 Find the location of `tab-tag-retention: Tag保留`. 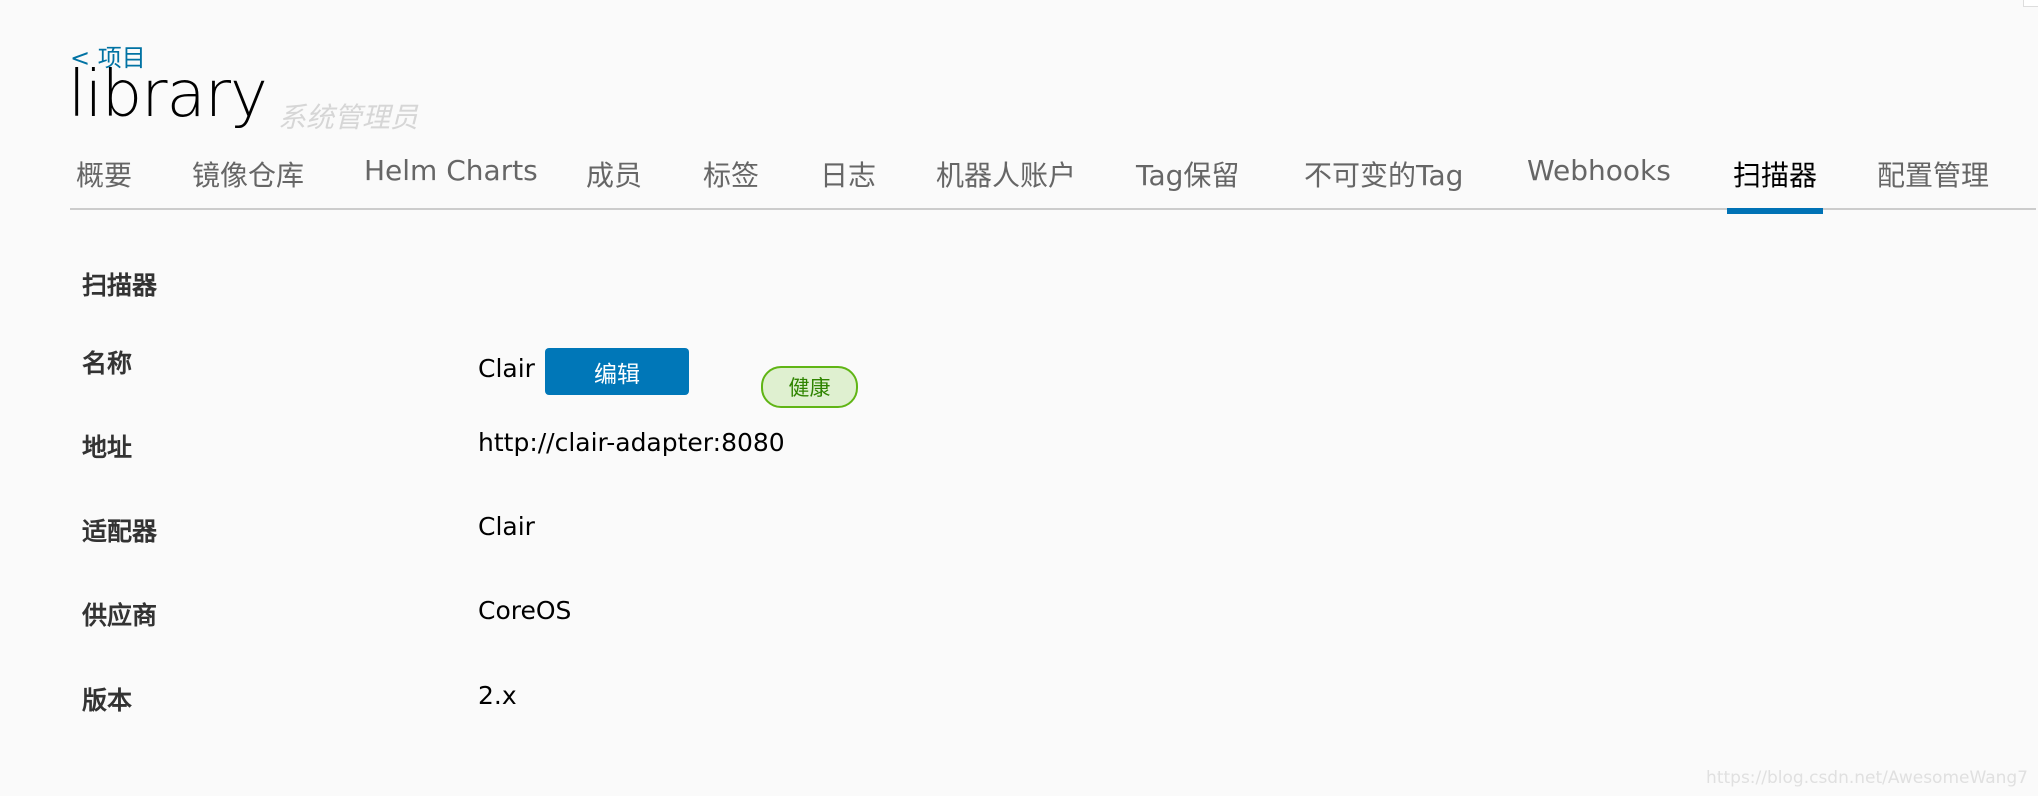

tab-tag-retention: Tag保留 is located at coordinates (1187, 180).